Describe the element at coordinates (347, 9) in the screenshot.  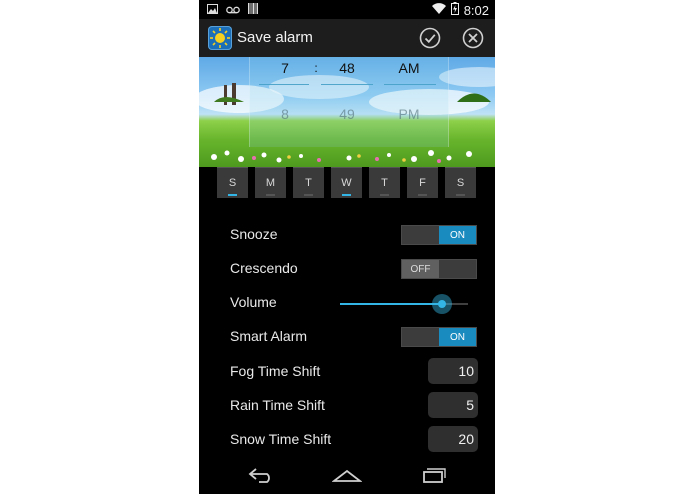
I see `status-bar: 8:02` at that location.